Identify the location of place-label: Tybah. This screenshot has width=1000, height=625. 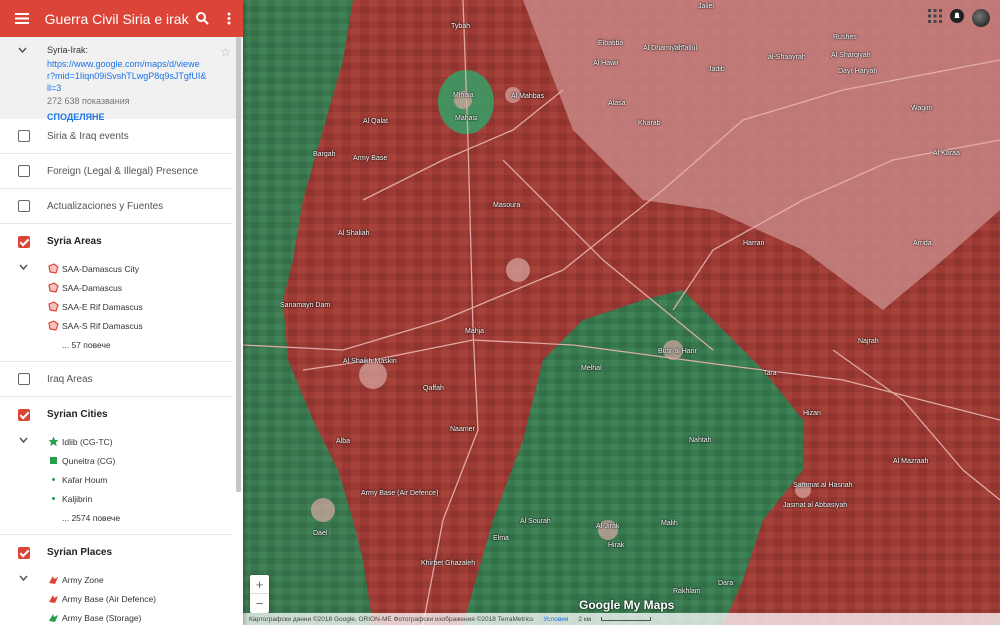
(460, 26).